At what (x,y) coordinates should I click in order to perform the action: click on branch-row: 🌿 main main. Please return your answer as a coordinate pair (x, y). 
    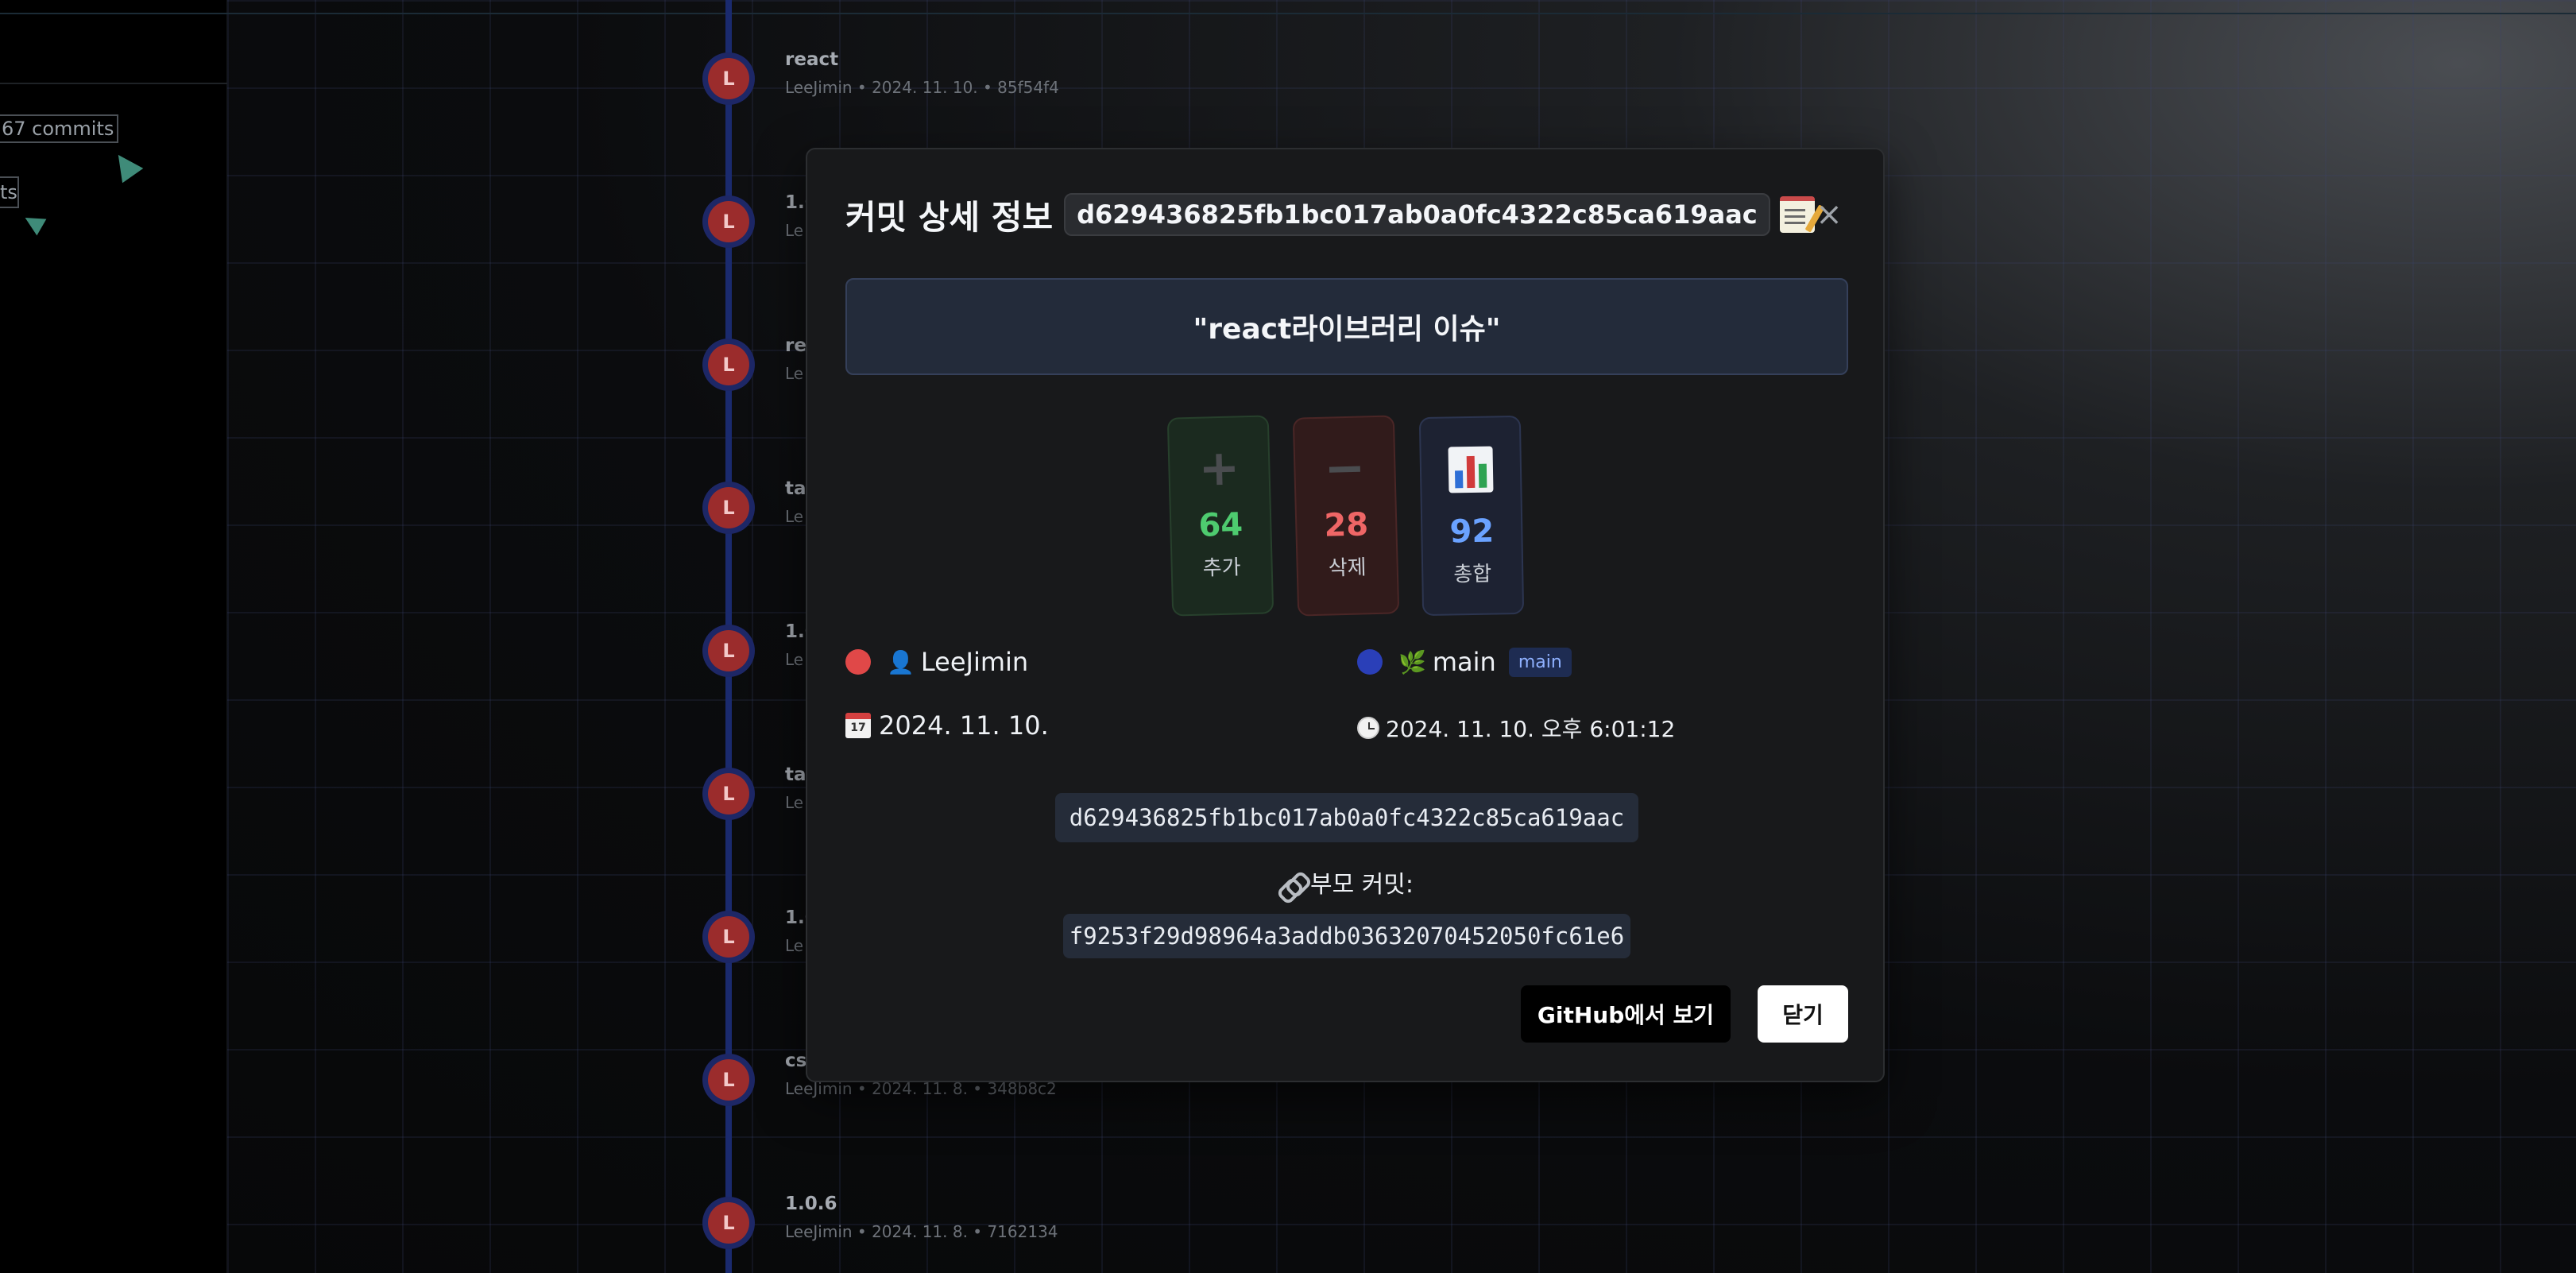
    Looking at the image, I should click on (1464, 662).